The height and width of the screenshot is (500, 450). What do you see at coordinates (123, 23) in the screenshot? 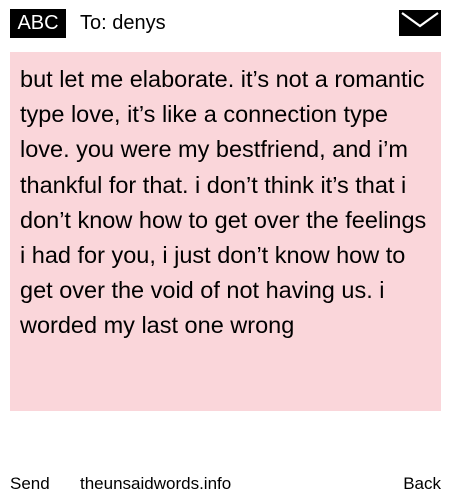
I see `recipient-line: To: denys` at bounding box center [123, 23].